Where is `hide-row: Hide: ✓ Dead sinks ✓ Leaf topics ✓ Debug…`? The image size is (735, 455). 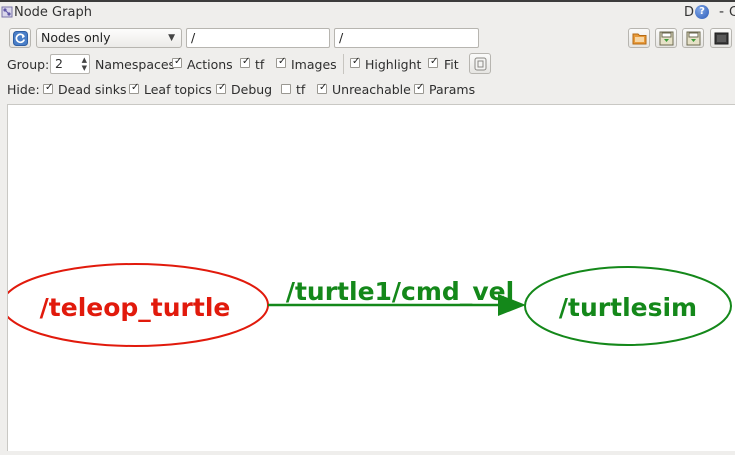 hide-row: Hide: ✓ Dead sinks ✓ Leaf topics ✓ Debug… is located at coordinates (367, 89).